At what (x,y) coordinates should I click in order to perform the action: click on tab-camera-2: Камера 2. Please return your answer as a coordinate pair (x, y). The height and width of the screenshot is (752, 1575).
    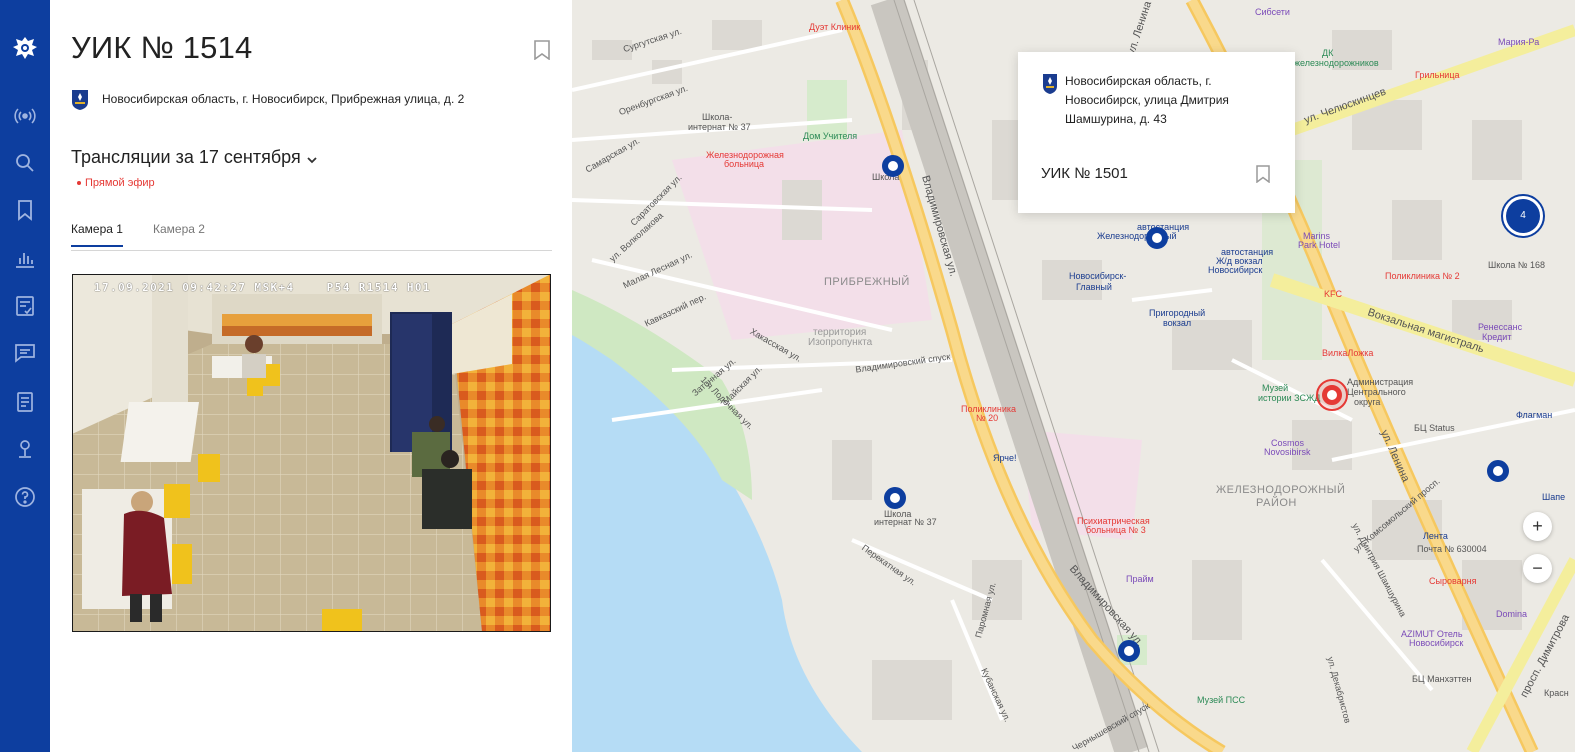
    Looking at the image, I should click on (179, 233).